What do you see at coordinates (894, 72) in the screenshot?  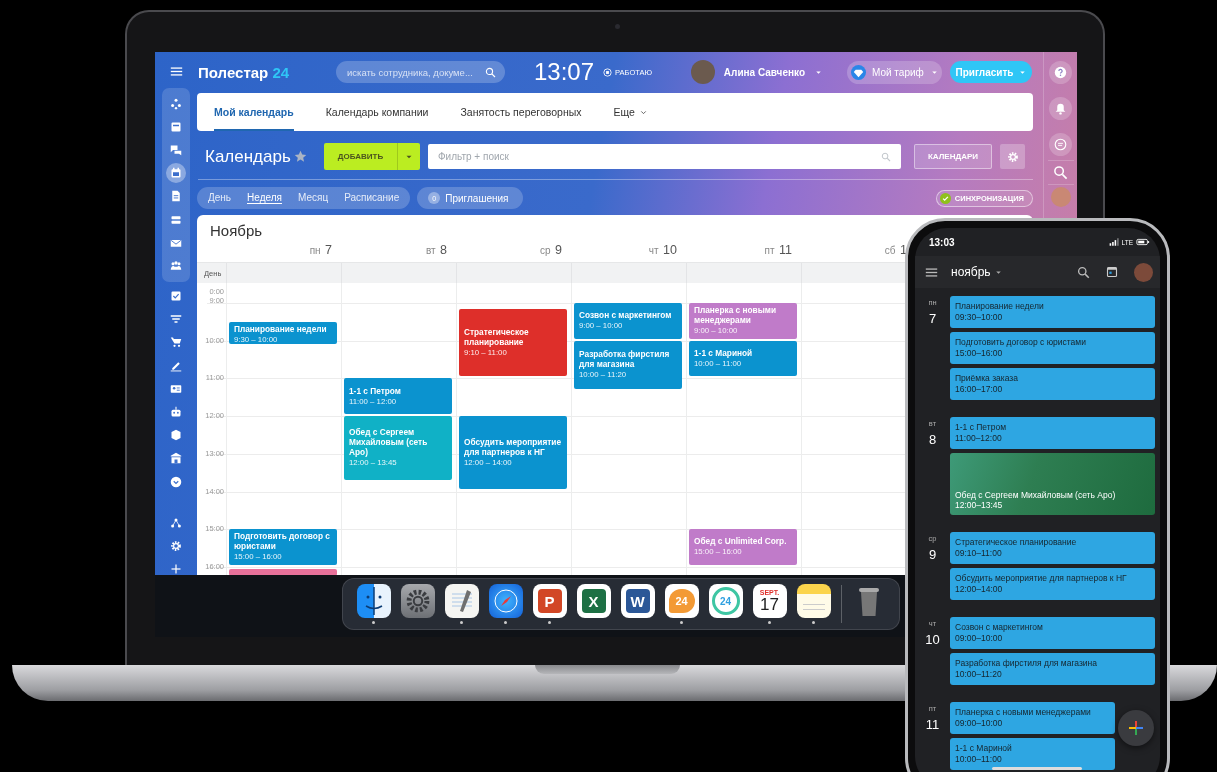 I see `plan-button: Мой тариф` at bounding box center [894, 72].